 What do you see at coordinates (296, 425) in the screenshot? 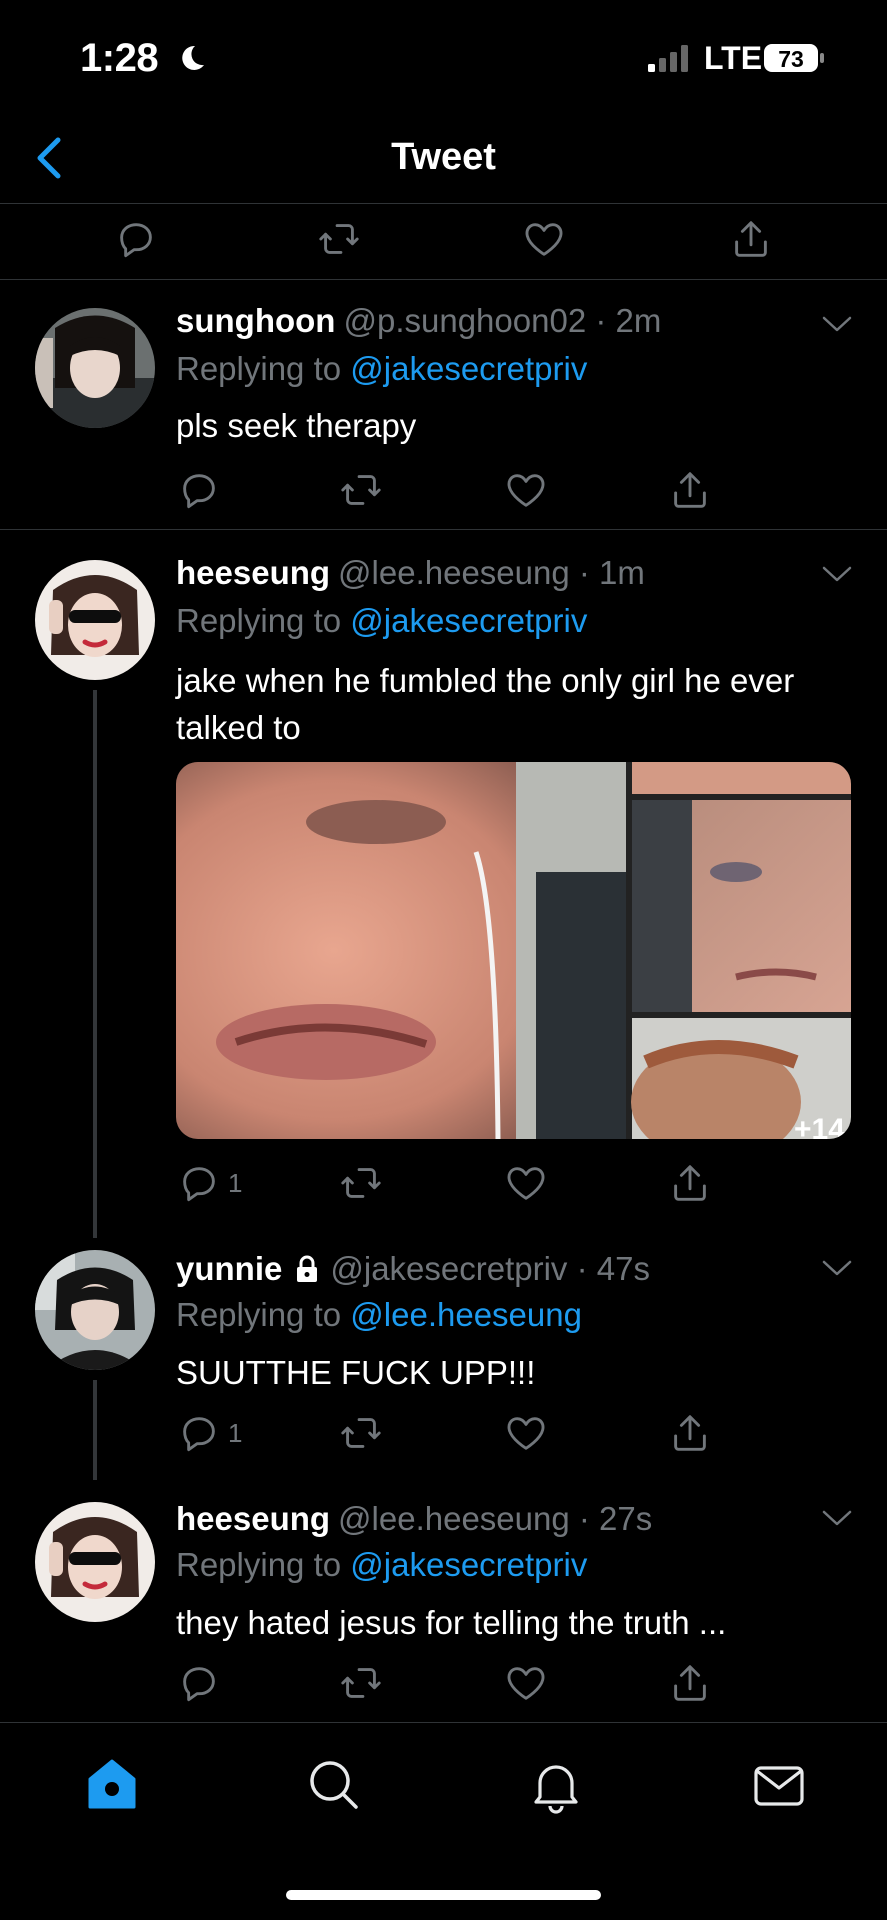
I see `tweet-text: pls seek therapy` at bounding box center [296, 425].